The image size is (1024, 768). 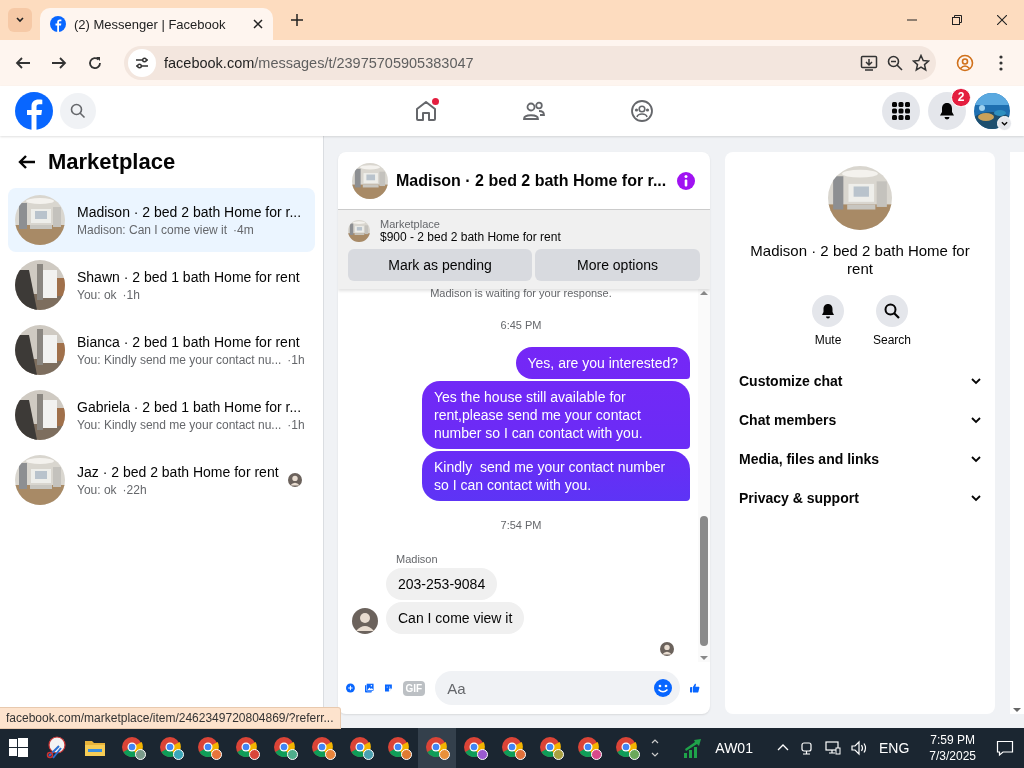 What do you see at coordinates (1001, 63) in the screenshot?
I see `menu-icon` at bounding box center [1001, 63].